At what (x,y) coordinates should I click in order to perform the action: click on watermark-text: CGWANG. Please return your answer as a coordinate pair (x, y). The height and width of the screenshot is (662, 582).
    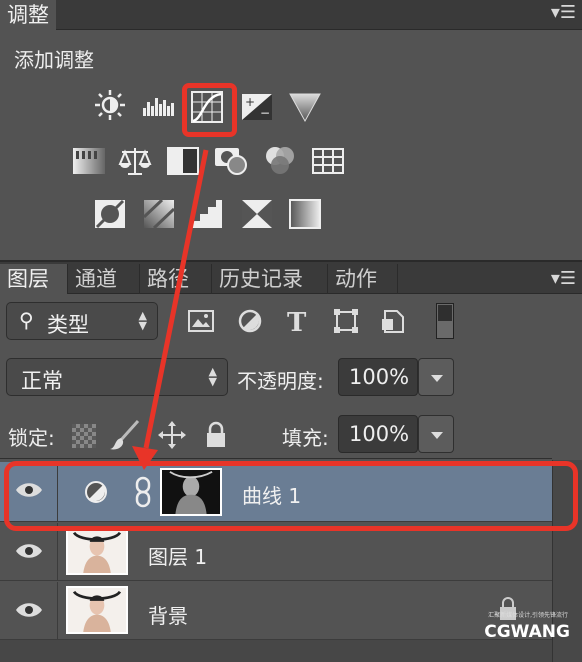
    Looking at the image, I should click on (527, 632).